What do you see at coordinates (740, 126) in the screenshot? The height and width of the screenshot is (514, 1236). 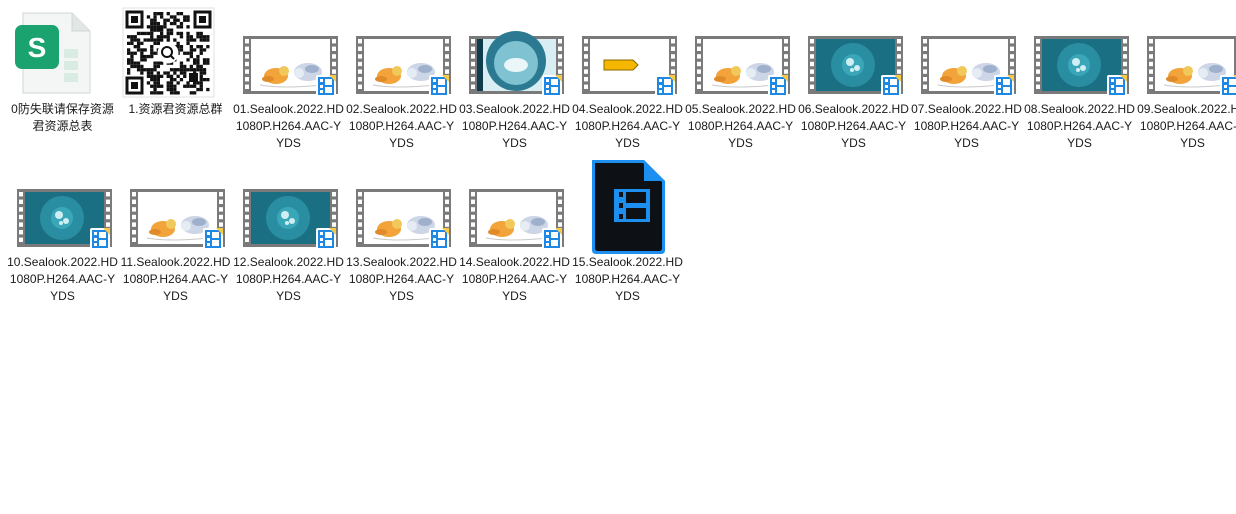 I see `file-name-label: 05.Sealook.2022.HD1080P.H264.AAC-YYDS` at bounding box center [740, 126].